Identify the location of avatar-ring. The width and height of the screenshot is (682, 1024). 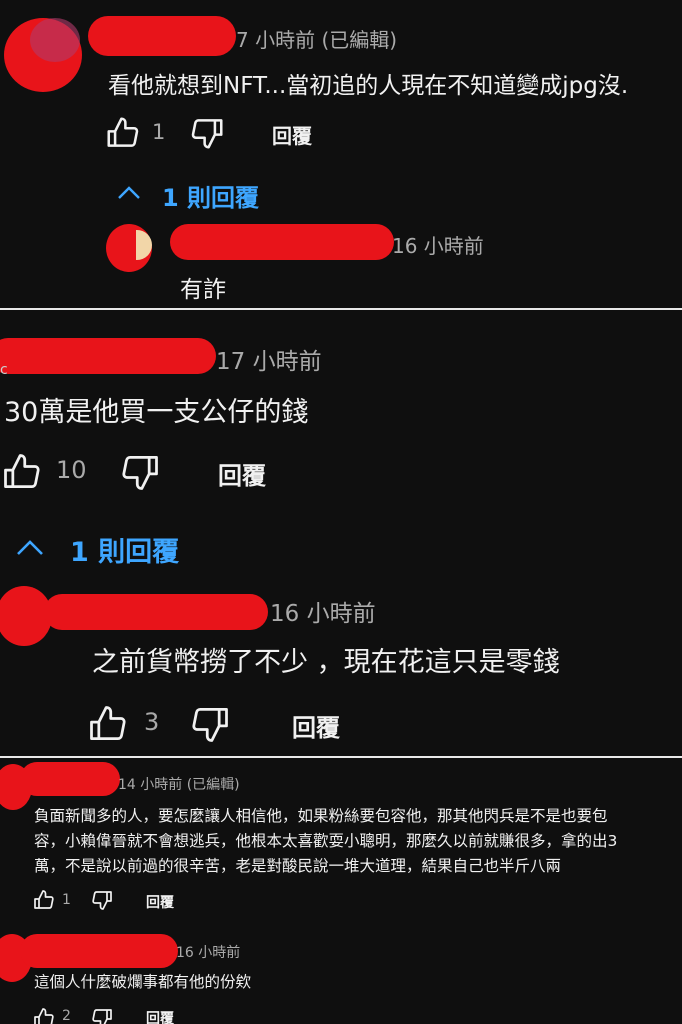
(55, 40).